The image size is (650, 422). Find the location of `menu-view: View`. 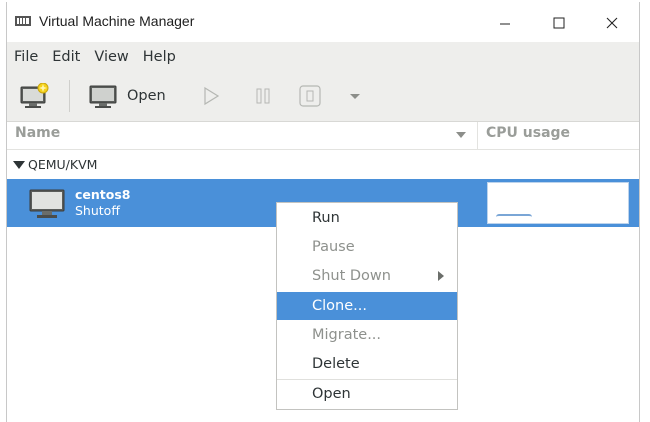

menu-view: View is located at coordinates (111, 57).